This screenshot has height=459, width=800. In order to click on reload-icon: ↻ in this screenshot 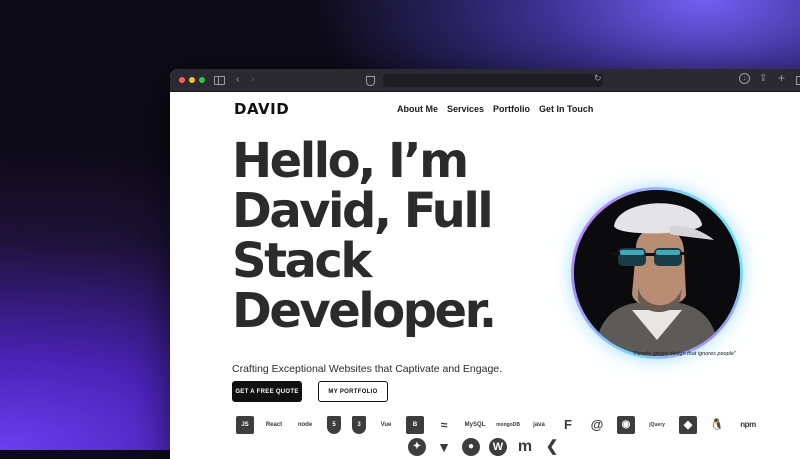, I will do `click(598, 78)`.